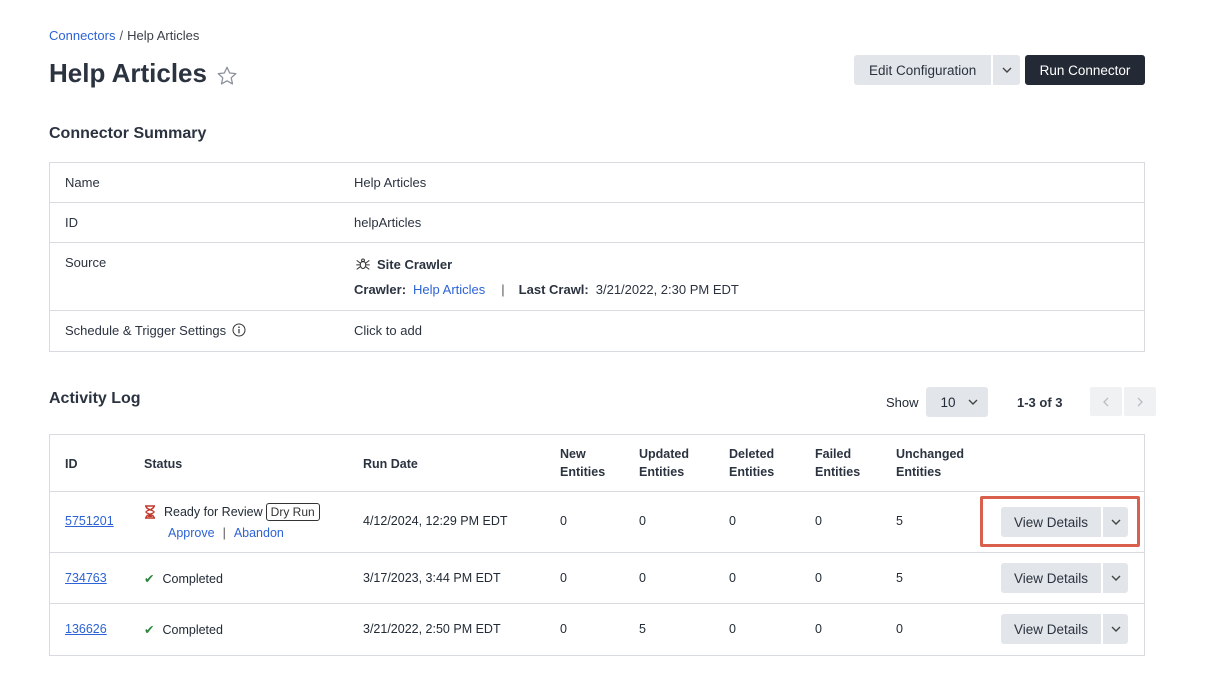 The image size is (1214, 698). I want to click on updated-entities: 0, so click(642, 578).